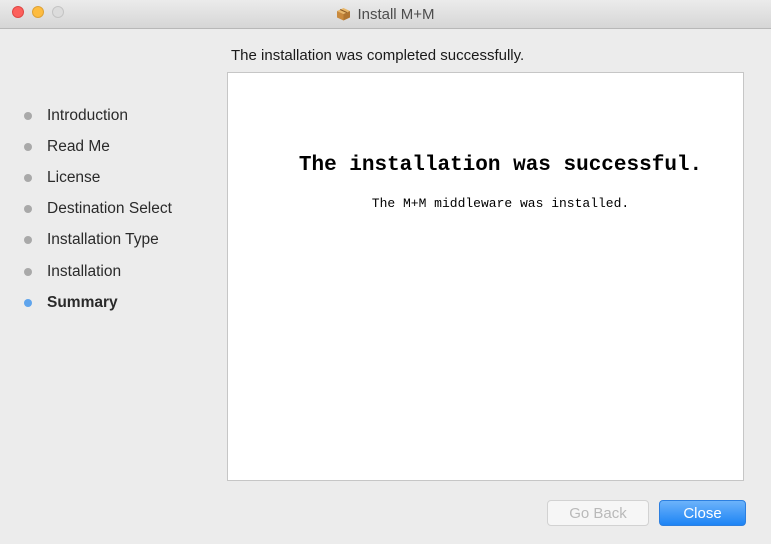  What do you see at coordinates (109, 209) in the screenshot?
I see `step-label: Destination Select` at bounding box center [109, 209].